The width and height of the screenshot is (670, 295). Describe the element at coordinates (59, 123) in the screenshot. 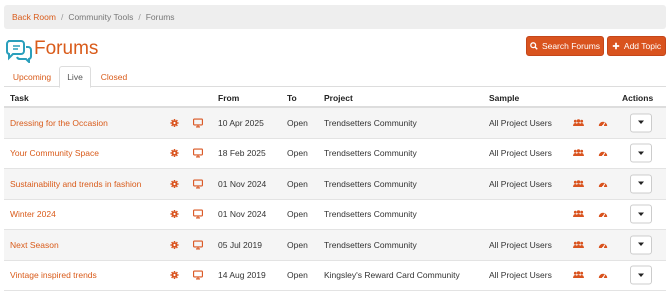

I see `task-link: Dressing for the Occasion` at that location.